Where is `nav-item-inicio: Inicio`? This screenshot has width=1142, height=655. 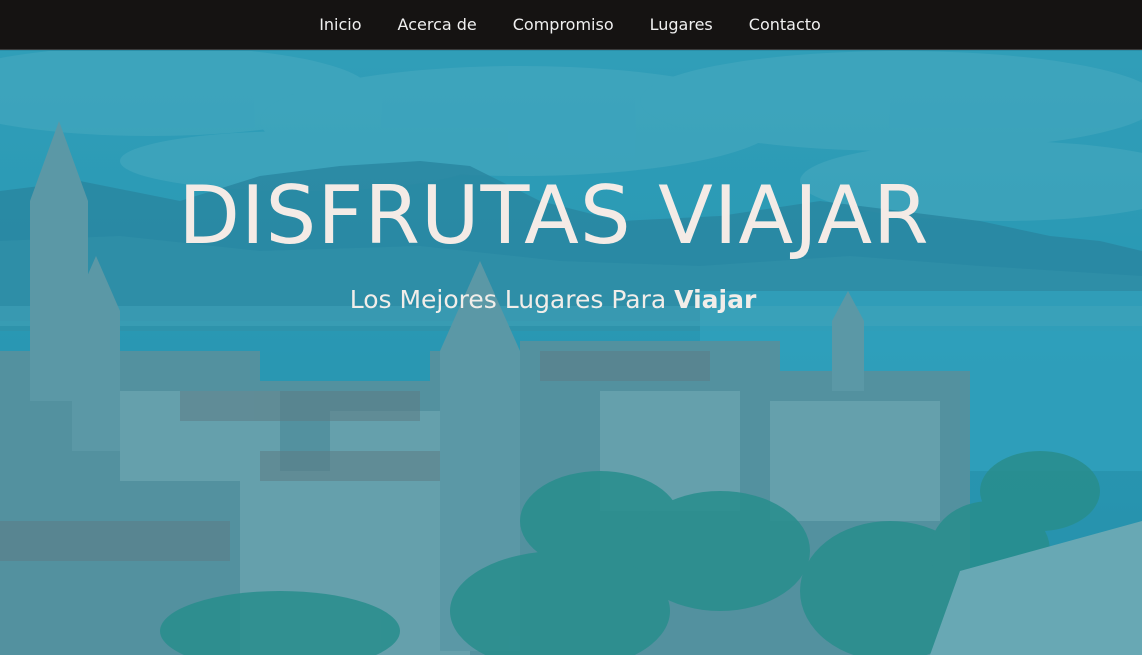
nav-item-inicio: Inicio is located at coordinates (340, 24).